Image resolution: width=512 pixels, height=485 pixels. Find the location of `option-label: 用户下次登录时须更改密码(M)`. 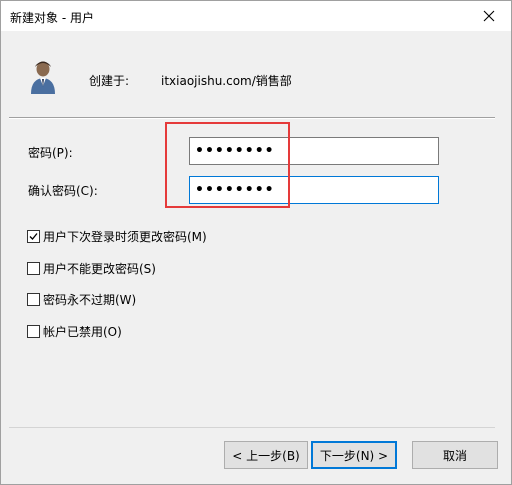

option-label: 用户下次登录时须更改密码(M) is located at coordinates (125, 236).